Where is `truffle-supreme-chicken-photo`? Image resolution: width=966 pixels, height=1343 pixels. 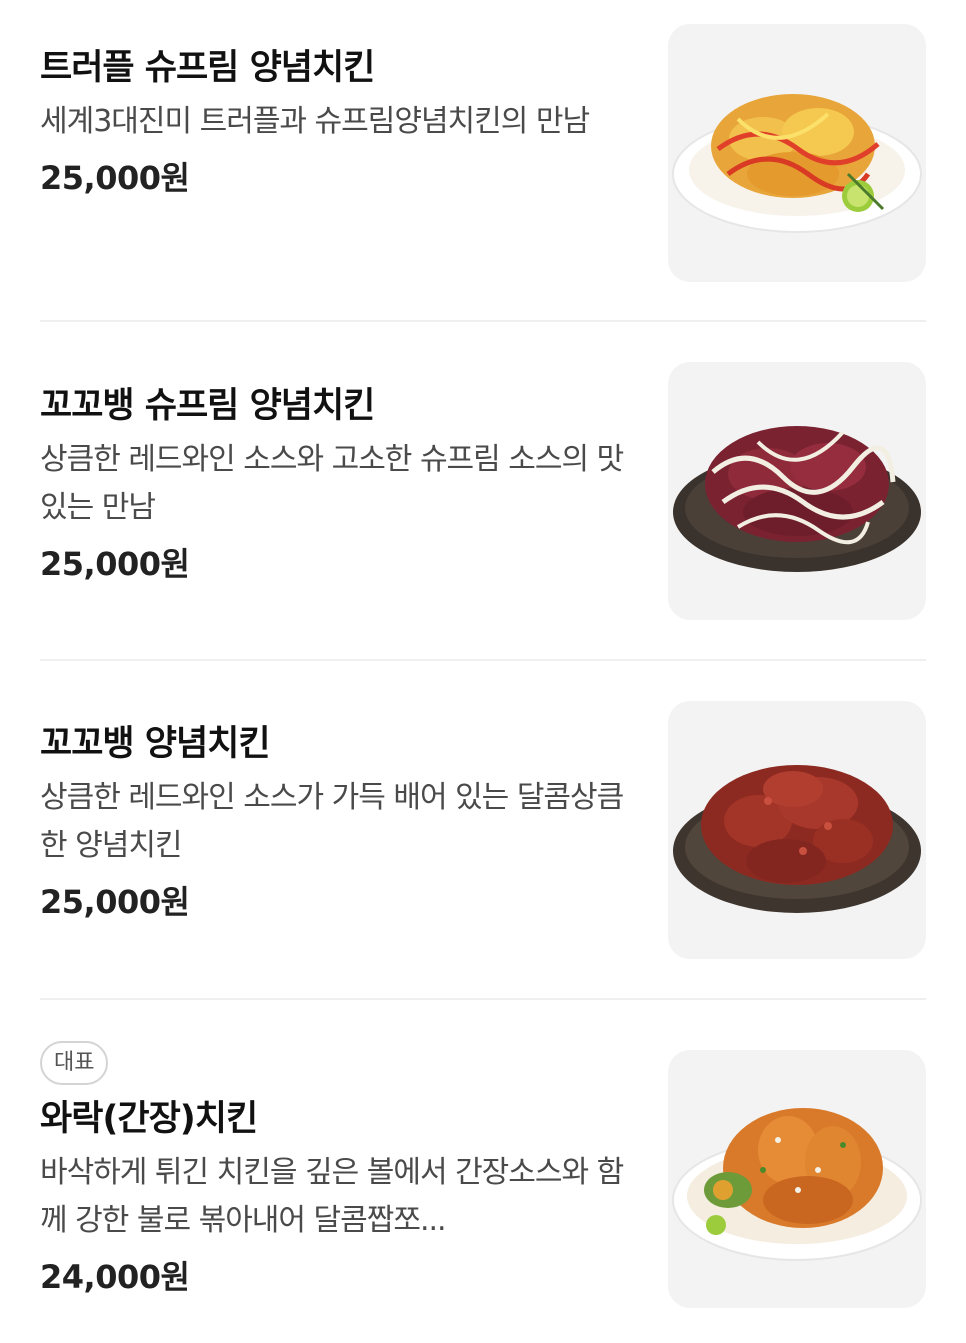 truffle-supreme-chicken-photo is located at coordinates (797, 153).